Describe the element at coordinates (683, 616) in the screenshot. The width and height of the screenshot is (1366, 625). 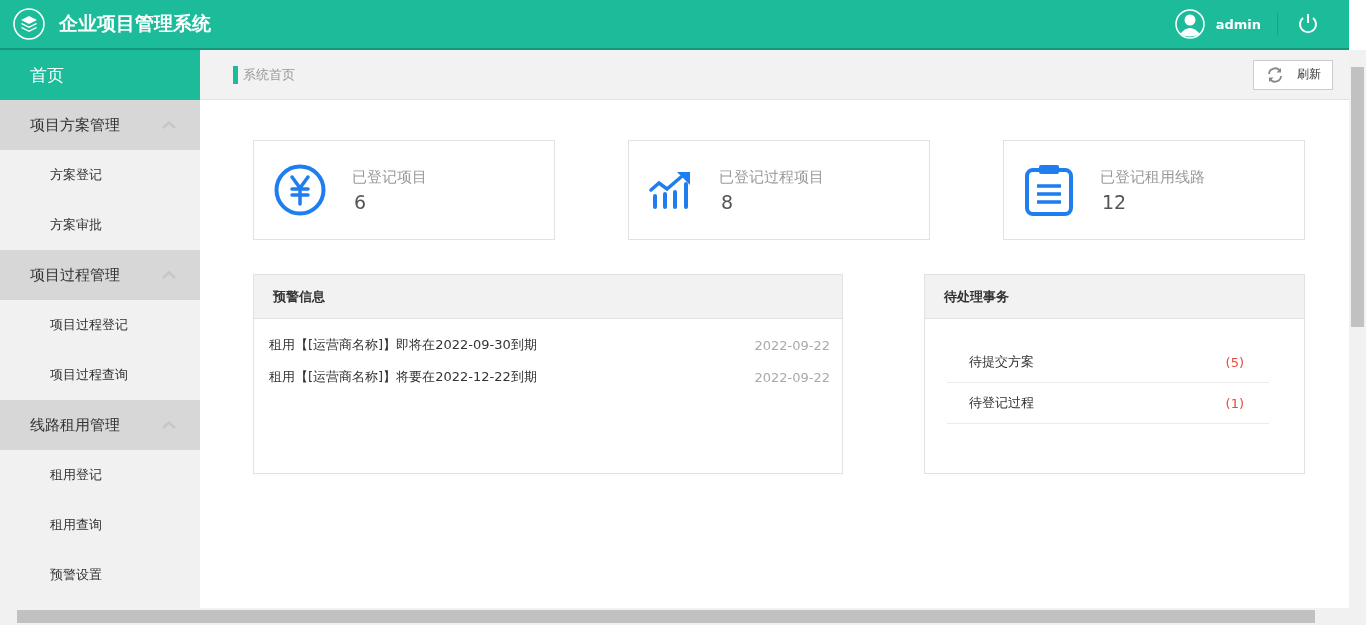
I see `horizontal-scrollbar` at that location.